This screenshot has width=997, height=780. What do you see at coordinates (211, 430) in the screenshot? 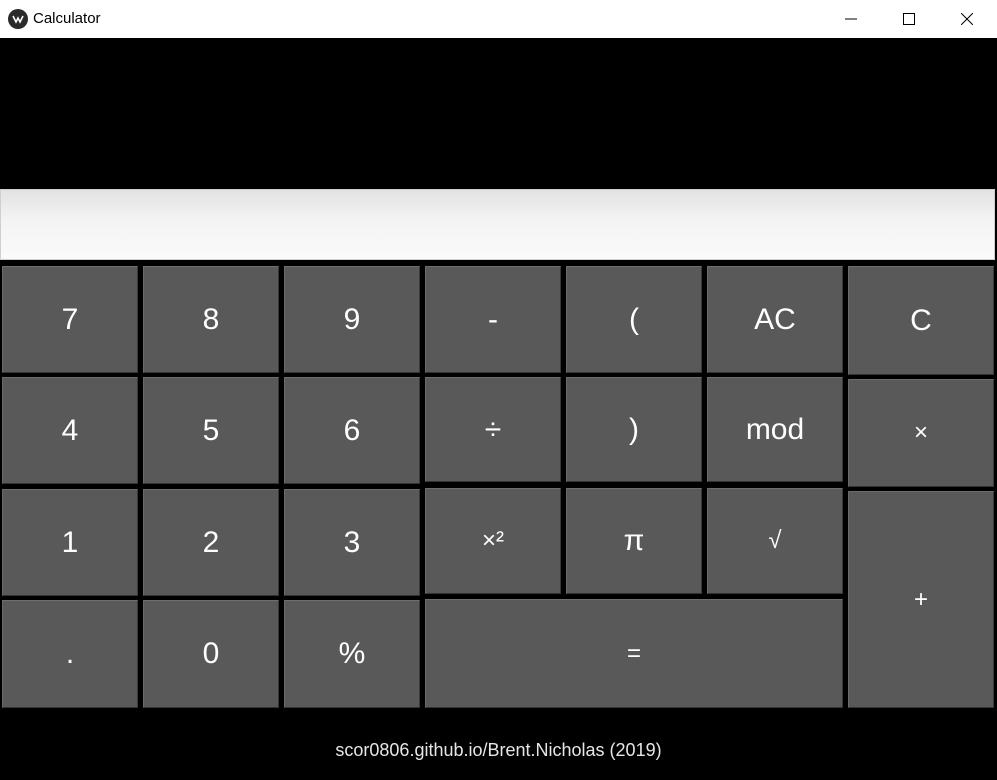
I see `key-5: 5` at bounding box center [211, 430].